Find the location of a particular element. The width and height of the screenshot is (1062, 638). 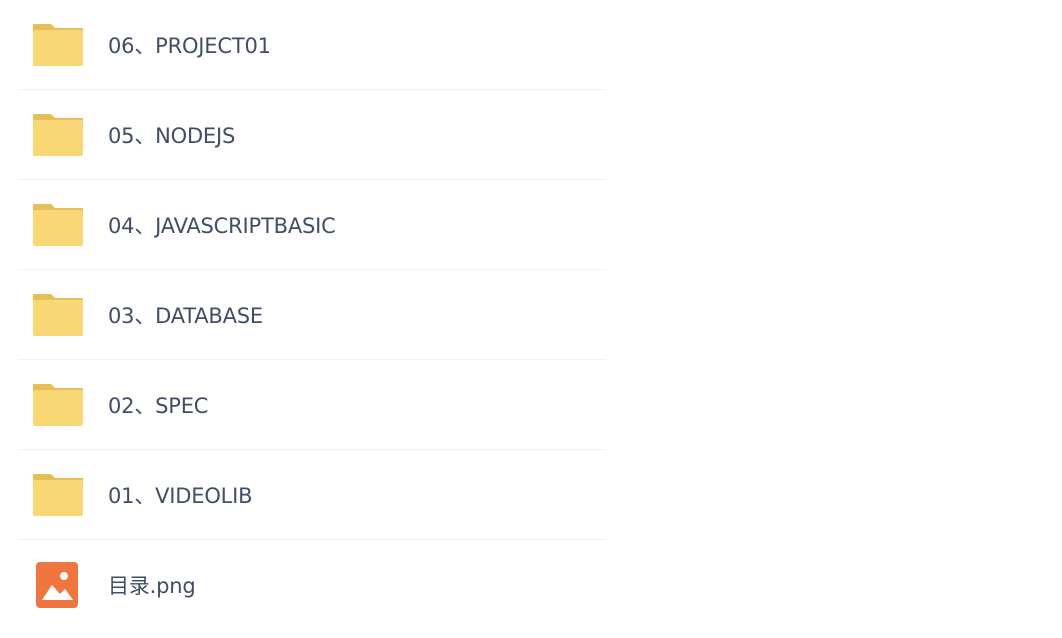

item-name: 01、VIDEOLIB is located at coordinates (180, 495).